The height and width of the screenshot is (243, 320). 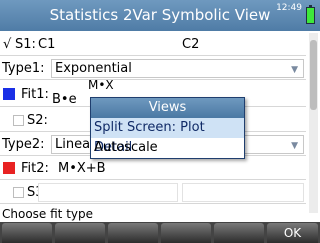 What do you see at coordinates (35, 94) in the screenshot?
I see `fit1-label: Fit1:` at bounding box center [35, 94].